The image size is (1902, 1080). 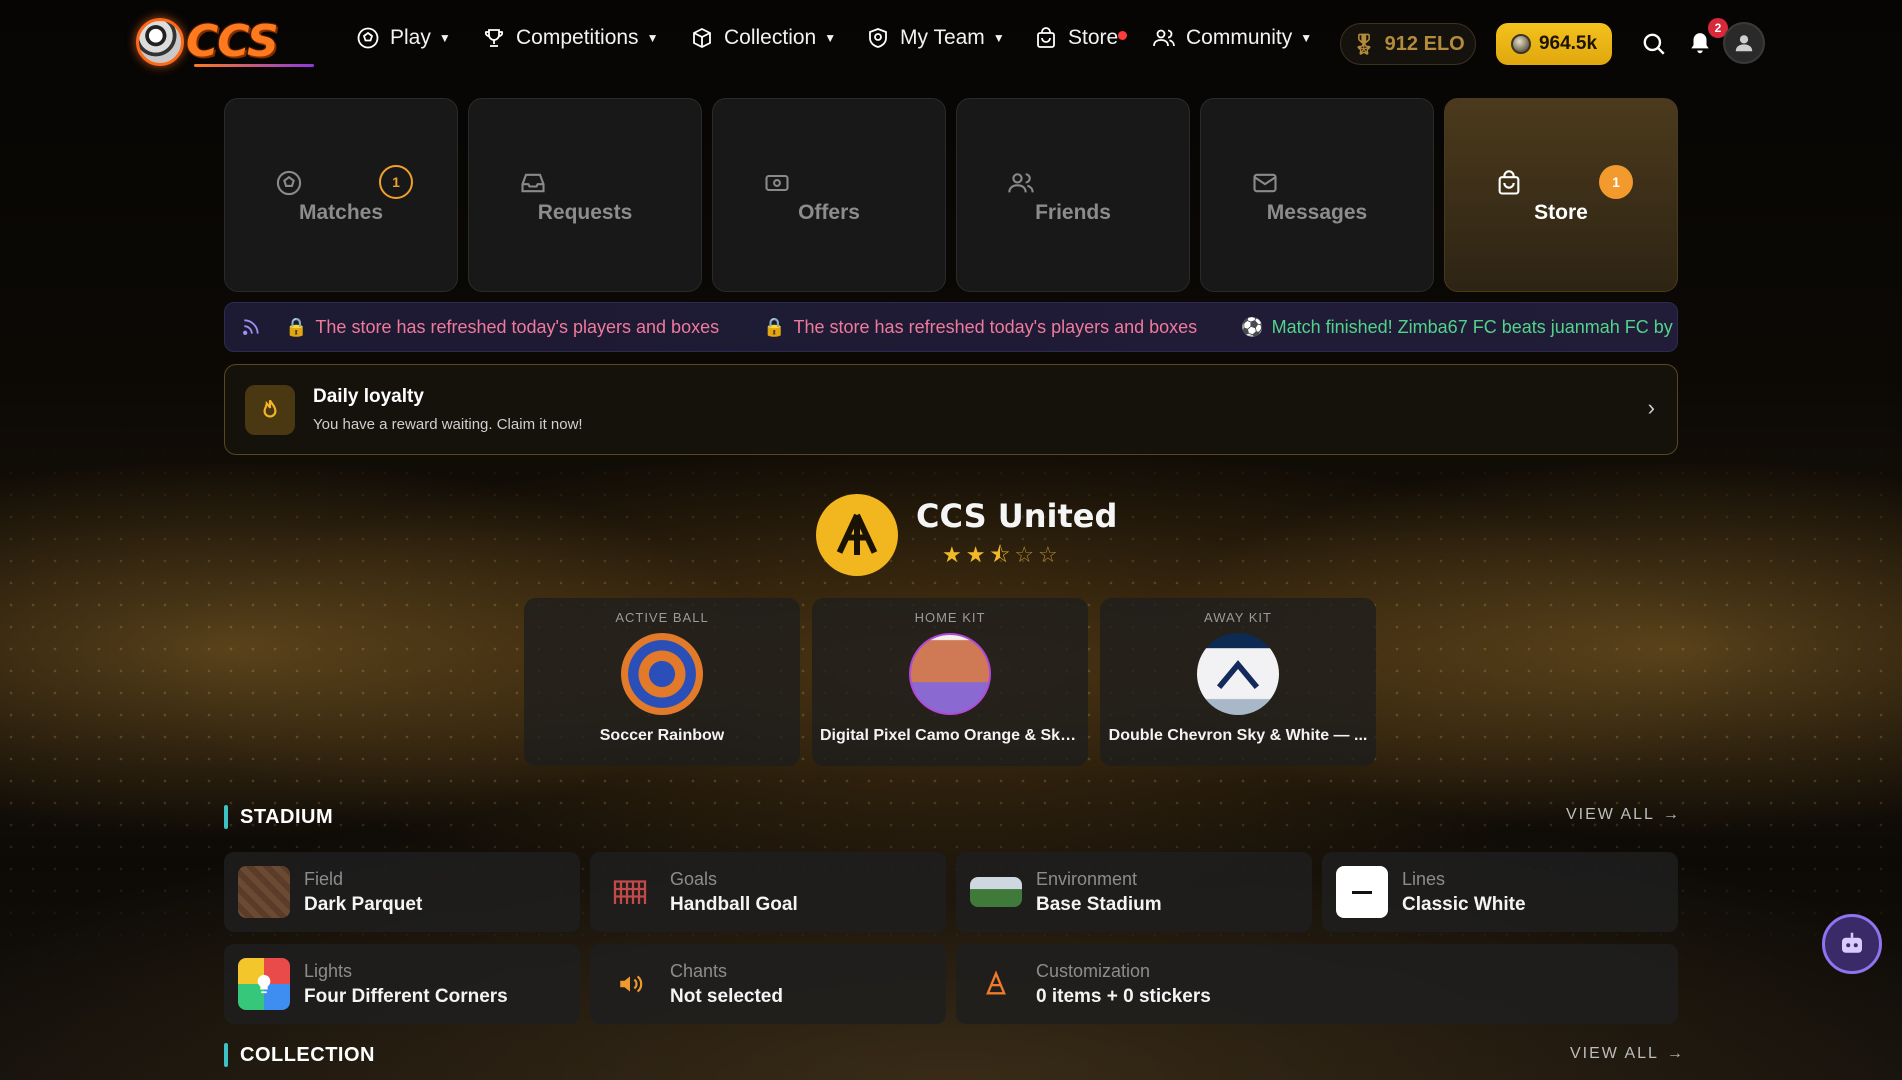 I want to click on tab-messages-label: Messages, so click(x=1317, y=212).